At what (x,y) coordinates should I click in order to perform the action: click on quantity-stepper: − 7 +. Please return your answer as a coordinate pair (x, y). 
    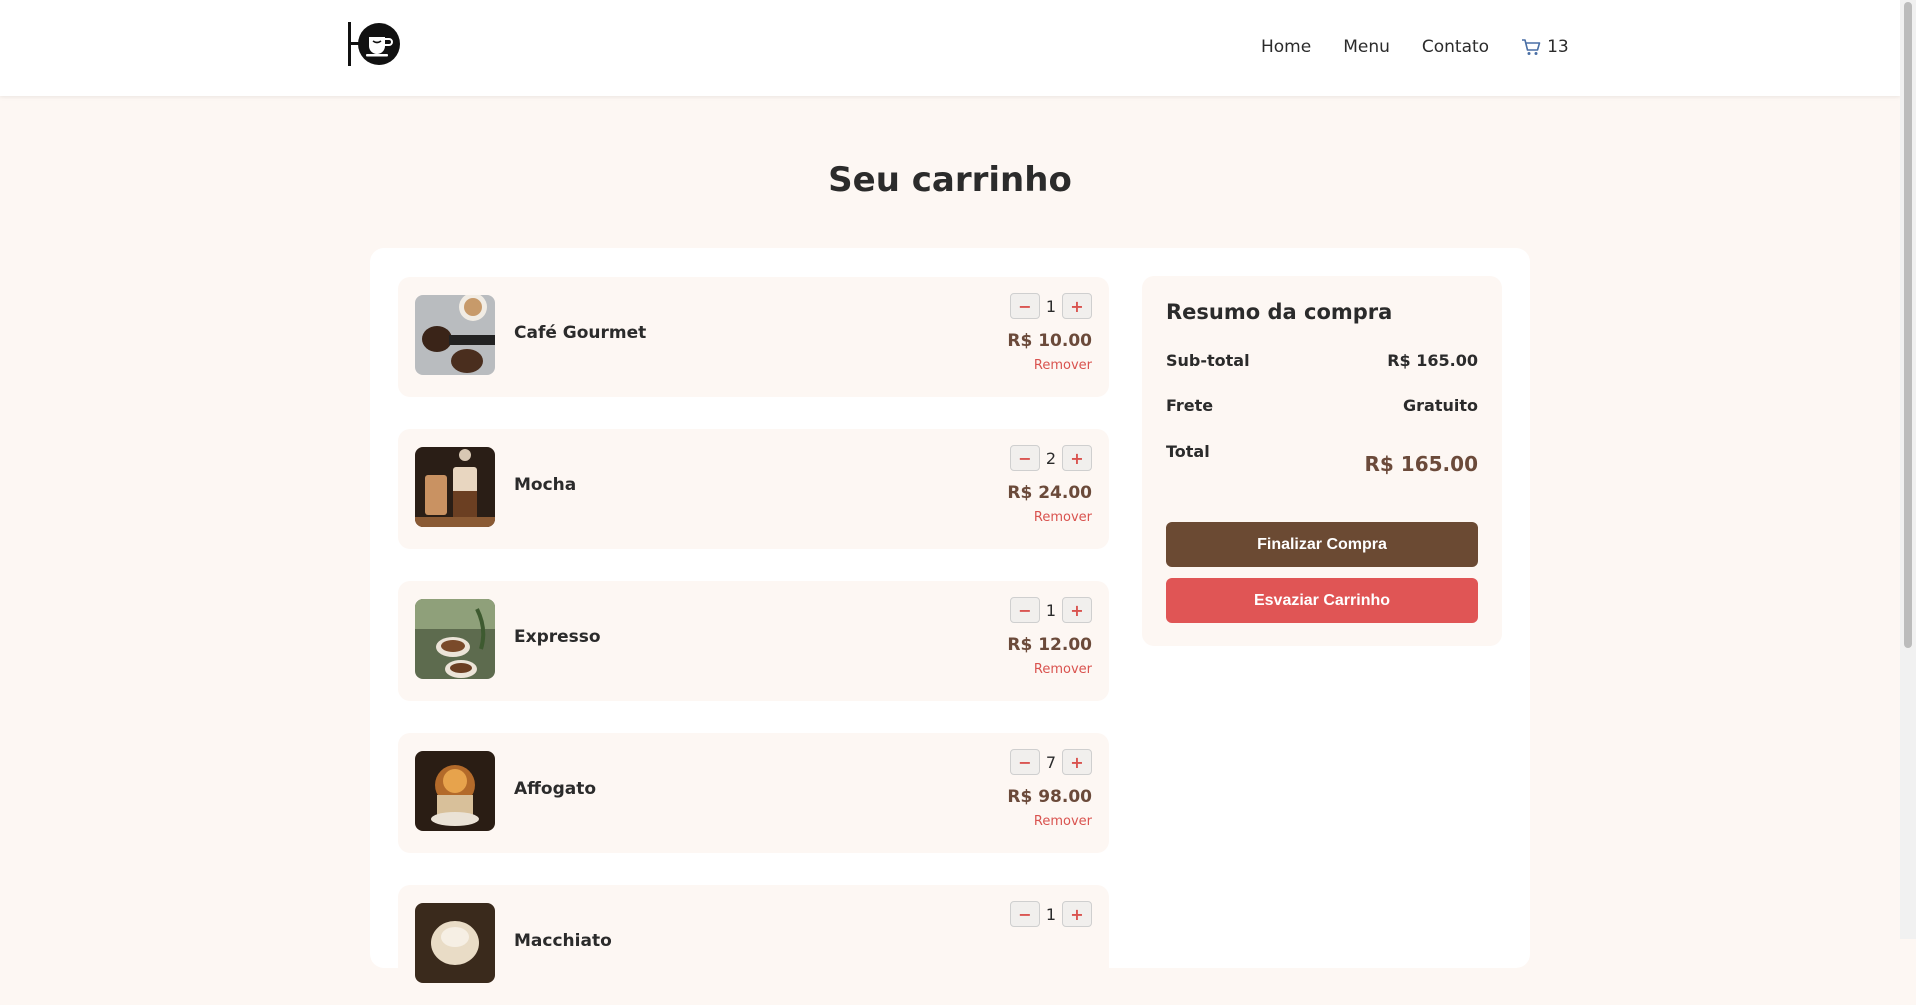
    Looking at the image, I should click on (1051, 762).